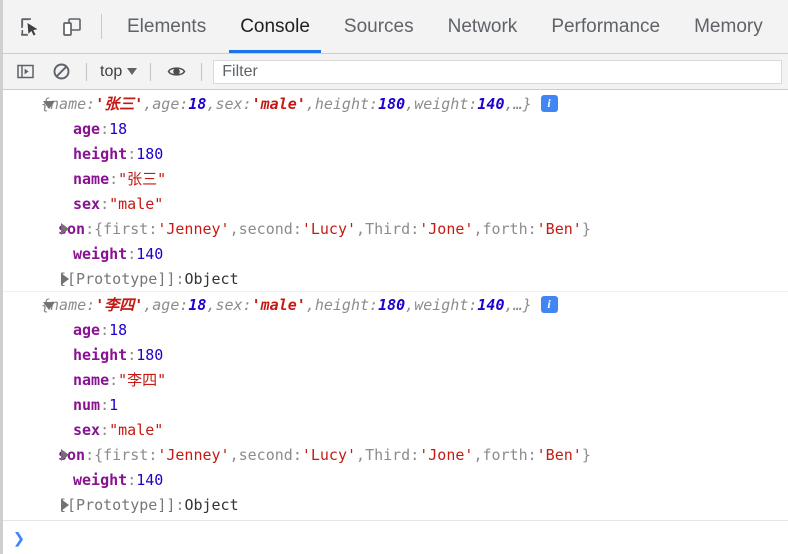  Describe the element at coordinates (497, 71) in the screenshot. I see `filter-input: Filter` at that location.